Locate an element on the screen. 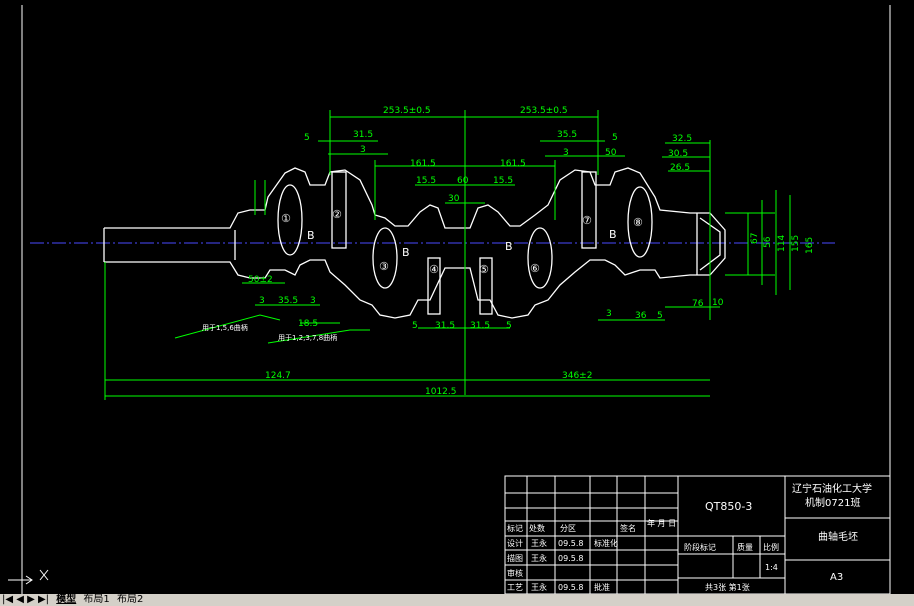 The height and width of the screenshot is (606, 914). dimension-text: 26.5 is located at coordinates (680, 168).